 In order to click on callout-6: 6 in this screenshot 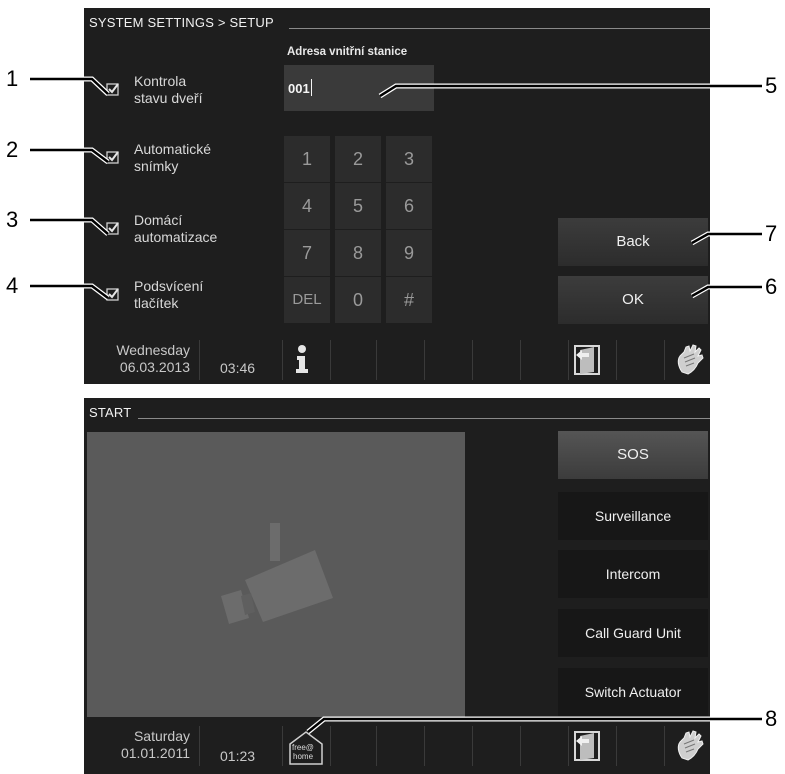, I will do `click(771, 286)`.